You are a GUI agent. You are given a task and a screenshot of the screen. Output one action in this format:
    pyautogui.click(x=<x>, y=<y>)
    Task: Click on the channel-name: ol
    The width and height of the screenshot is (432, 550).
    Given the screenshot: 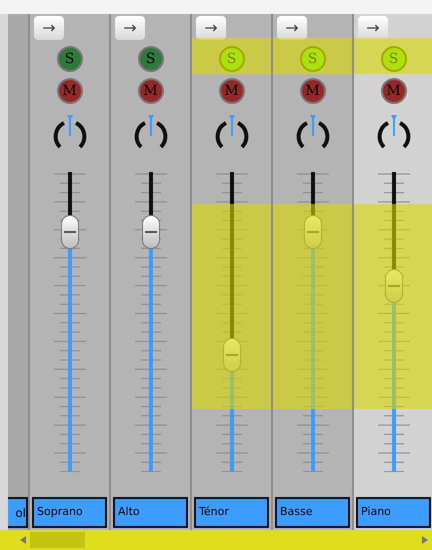 What is the action you would take?
    pyautogui.click(x=18, y=512)
    